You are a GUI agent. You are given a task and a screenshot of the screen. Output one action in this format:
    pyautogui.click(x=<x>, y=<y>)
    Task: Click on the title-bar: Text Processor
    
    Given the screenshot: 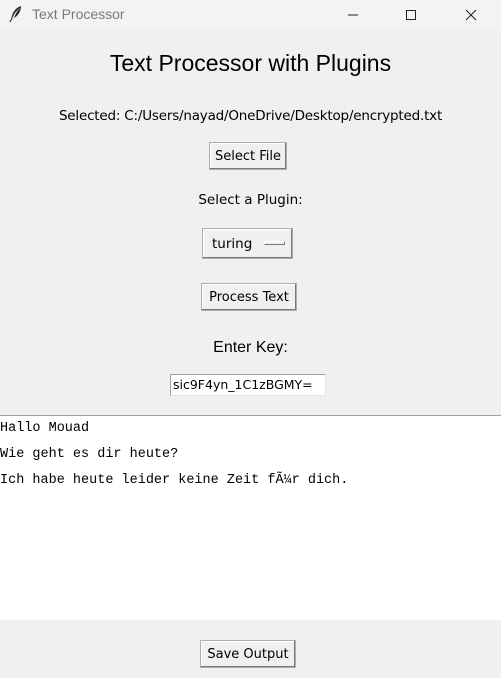 What is the action you would take?
    pyautogui.click(x=250, y=15)
    